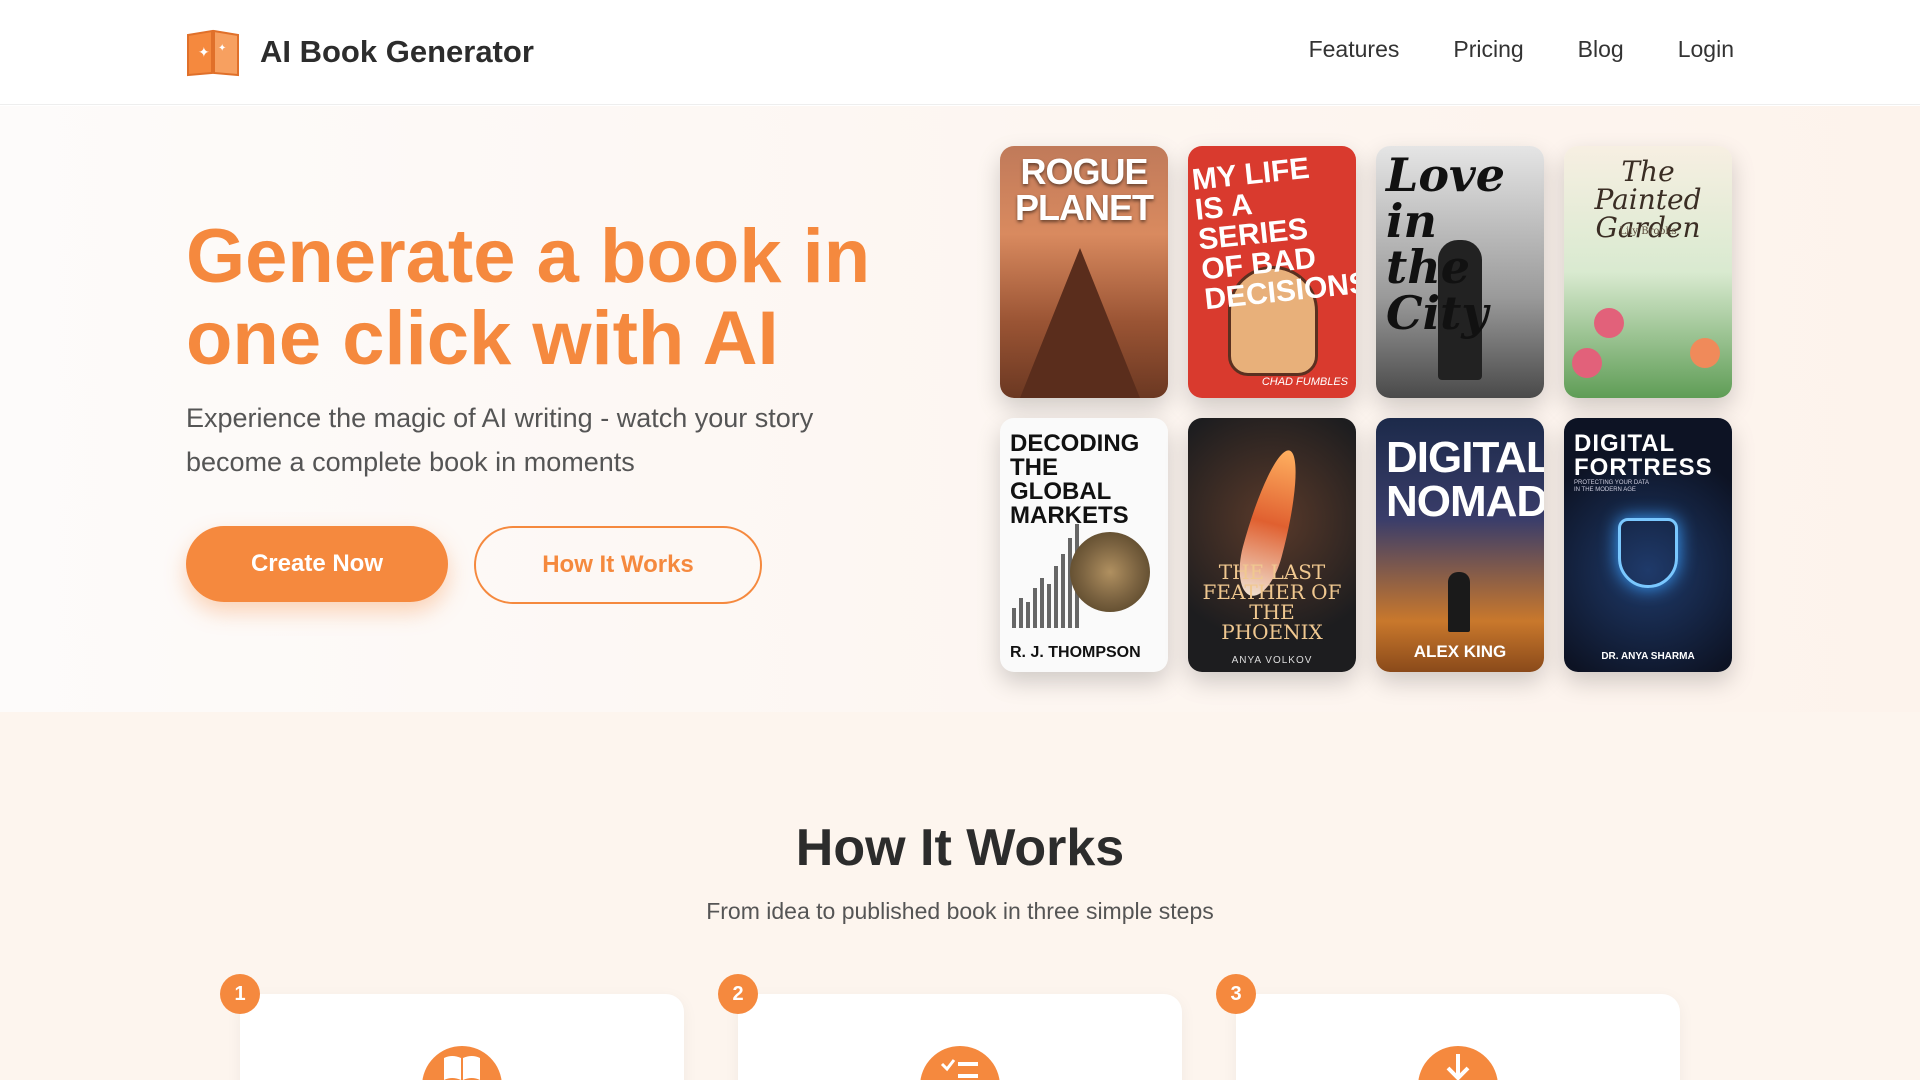  I want to click on nav-pricing: Pricing, so click(1488, 49).